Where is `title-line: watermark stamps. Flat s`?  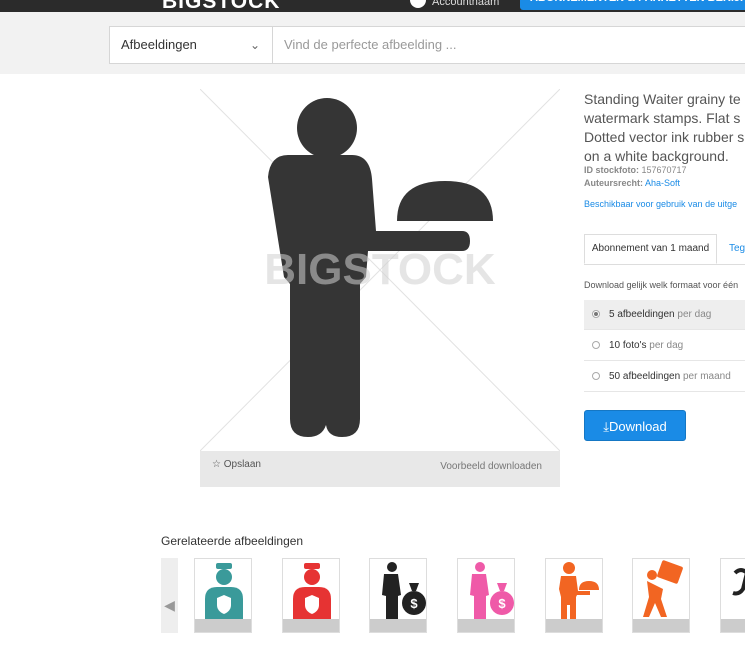
title-line: watermark stamps. Flat s is located at coordinates (662, 118).